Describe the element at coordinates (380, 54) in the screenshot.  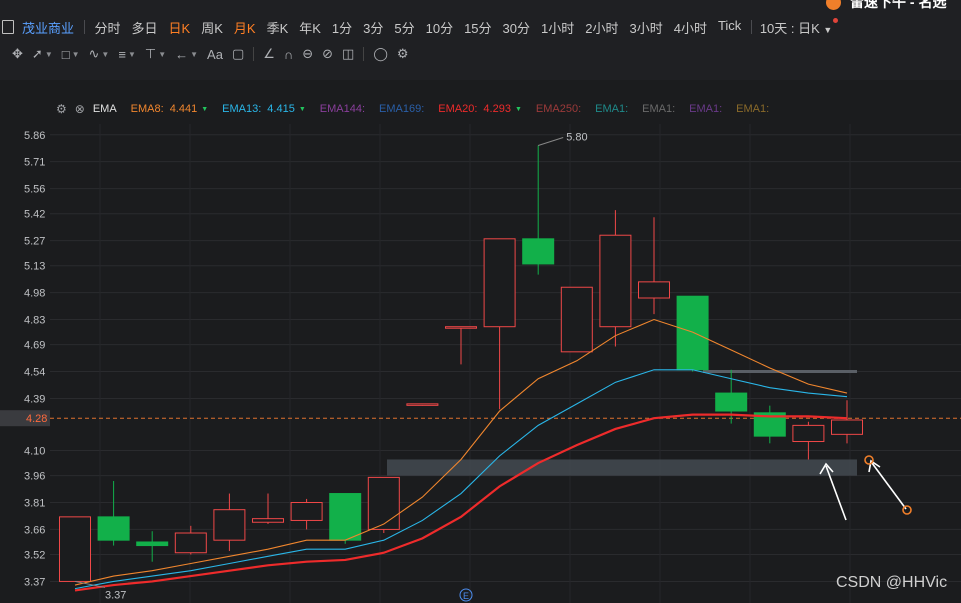
I see `layers-icon: ◯` at that location.